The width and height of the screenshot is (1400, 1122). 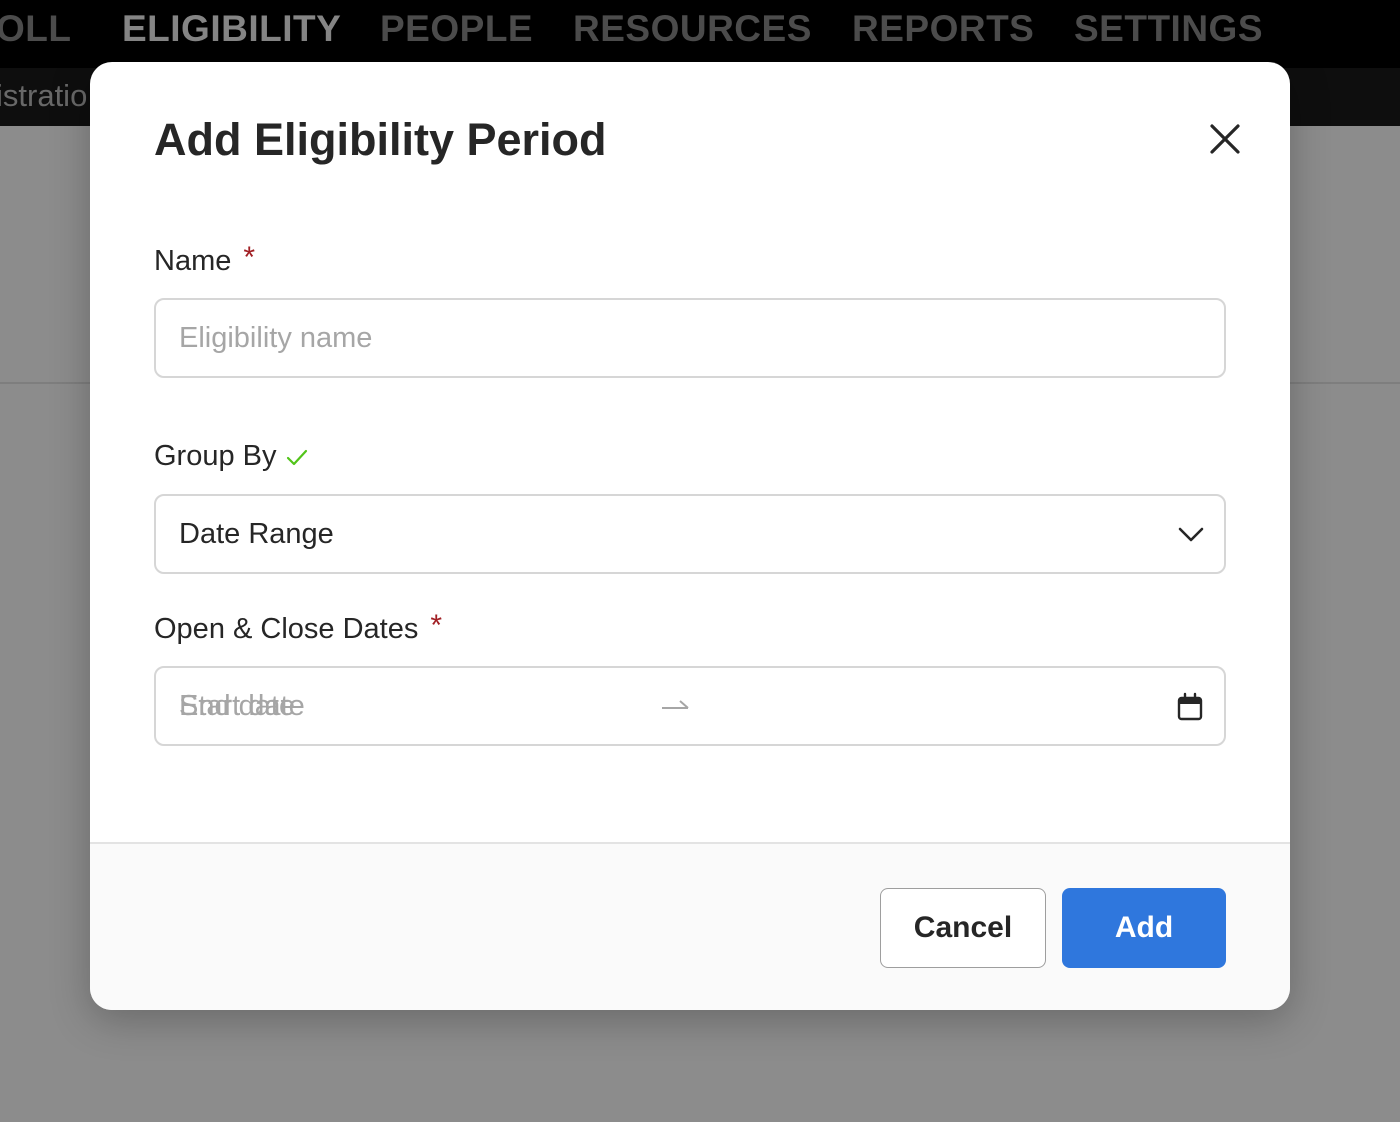 I want to click on group-by-select: Date Range, so click(x=690, y=534).